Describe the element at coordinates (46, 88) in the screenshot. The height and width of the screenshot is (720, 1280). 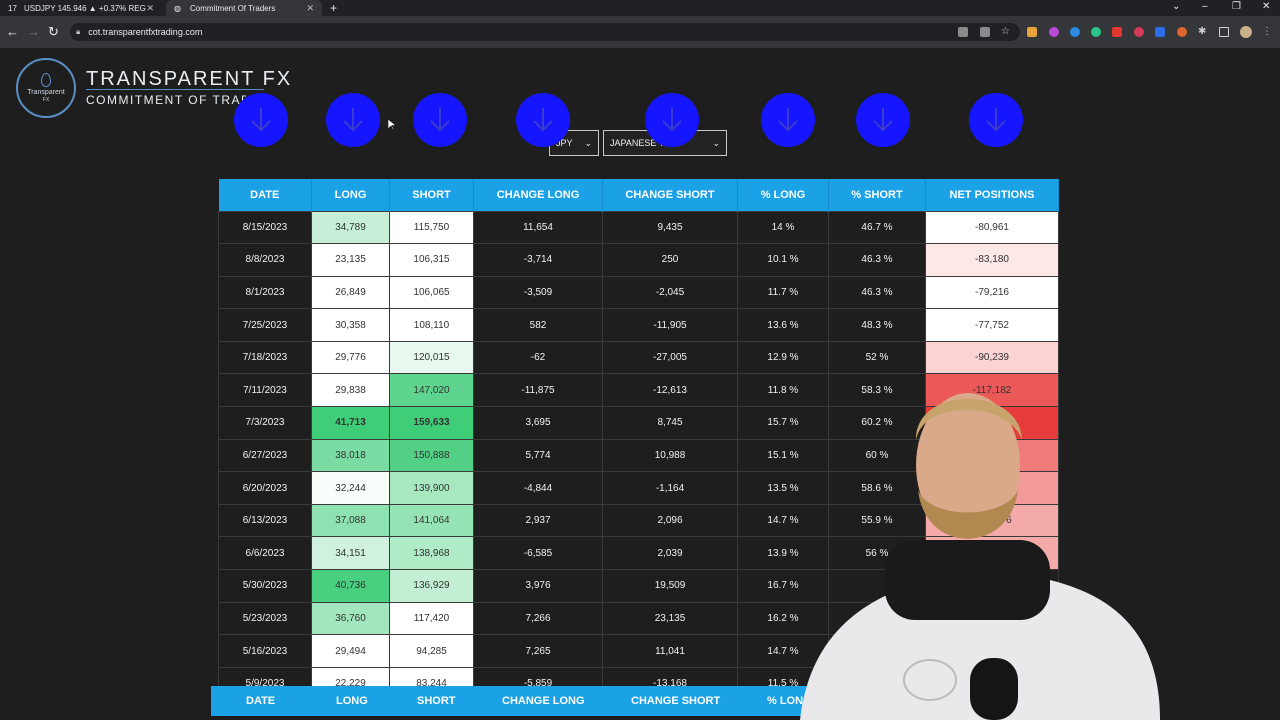
I see `logo: Transparent FX` at that location.